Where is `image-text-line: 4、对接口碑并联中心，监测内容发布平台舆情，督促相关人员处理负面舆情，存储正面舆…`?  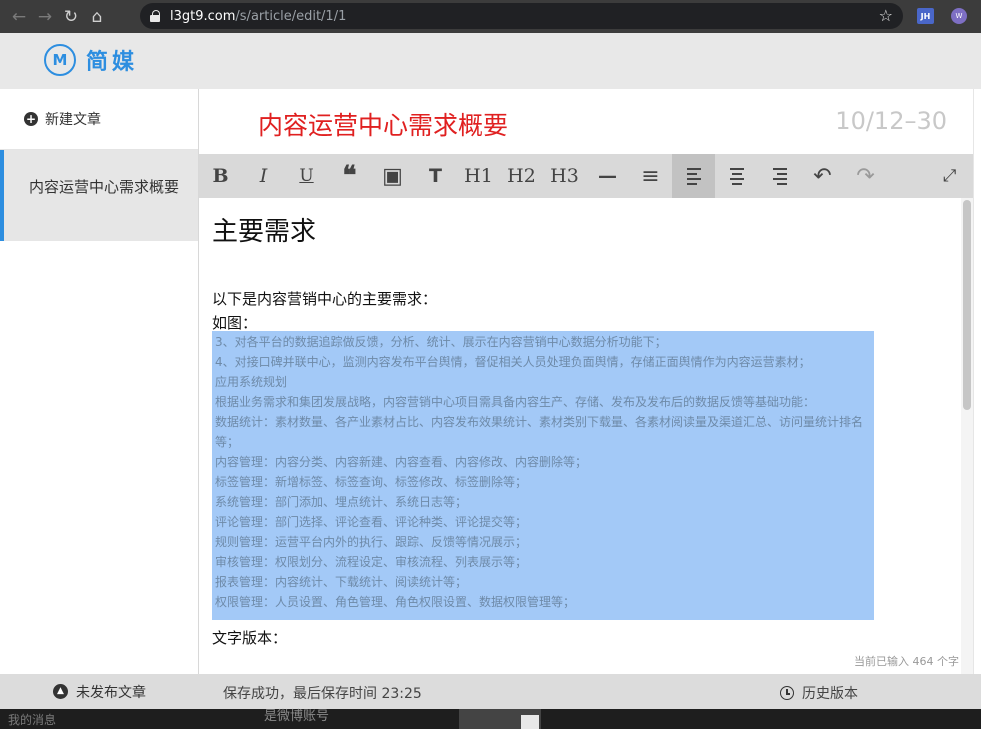 image-text-line: 4、对接口碑并联中心，监测内容发布平台舆情，督促相关人员处理负面舆情，存储正面舆… is located at coordinates (513, 362).